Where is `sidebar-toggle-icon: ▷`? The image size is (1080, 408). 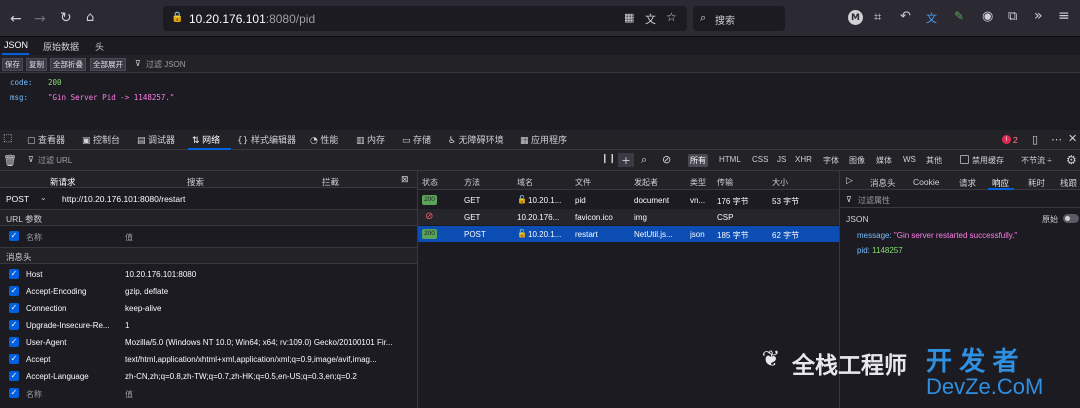
sidebar-toggle-icon: ▷ is located at coordinates (849, 181).